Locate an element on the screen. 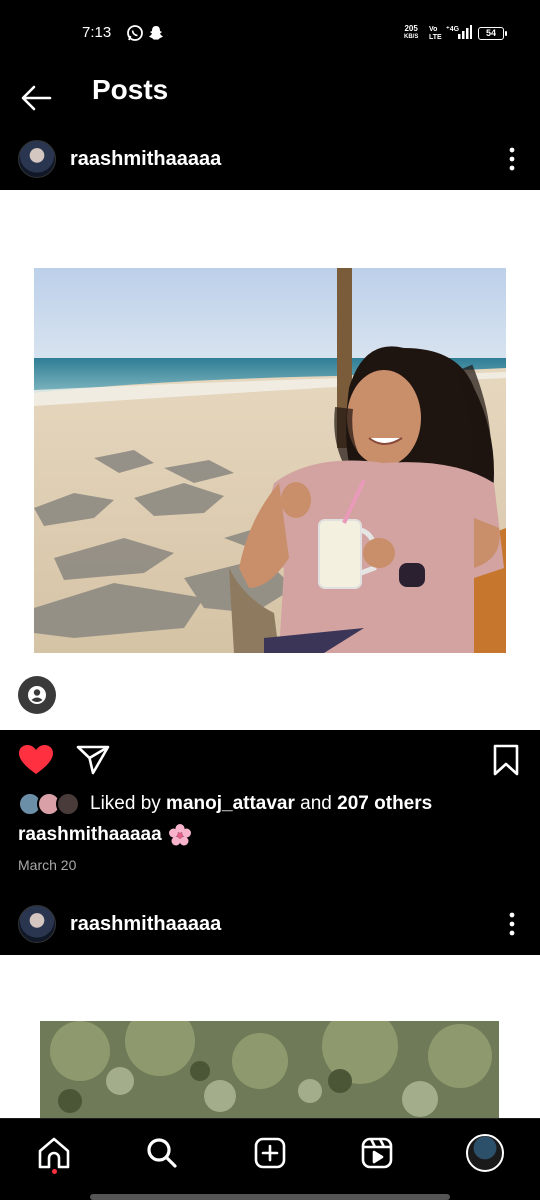  snapchat-icon is located at coordinates (156, 33).